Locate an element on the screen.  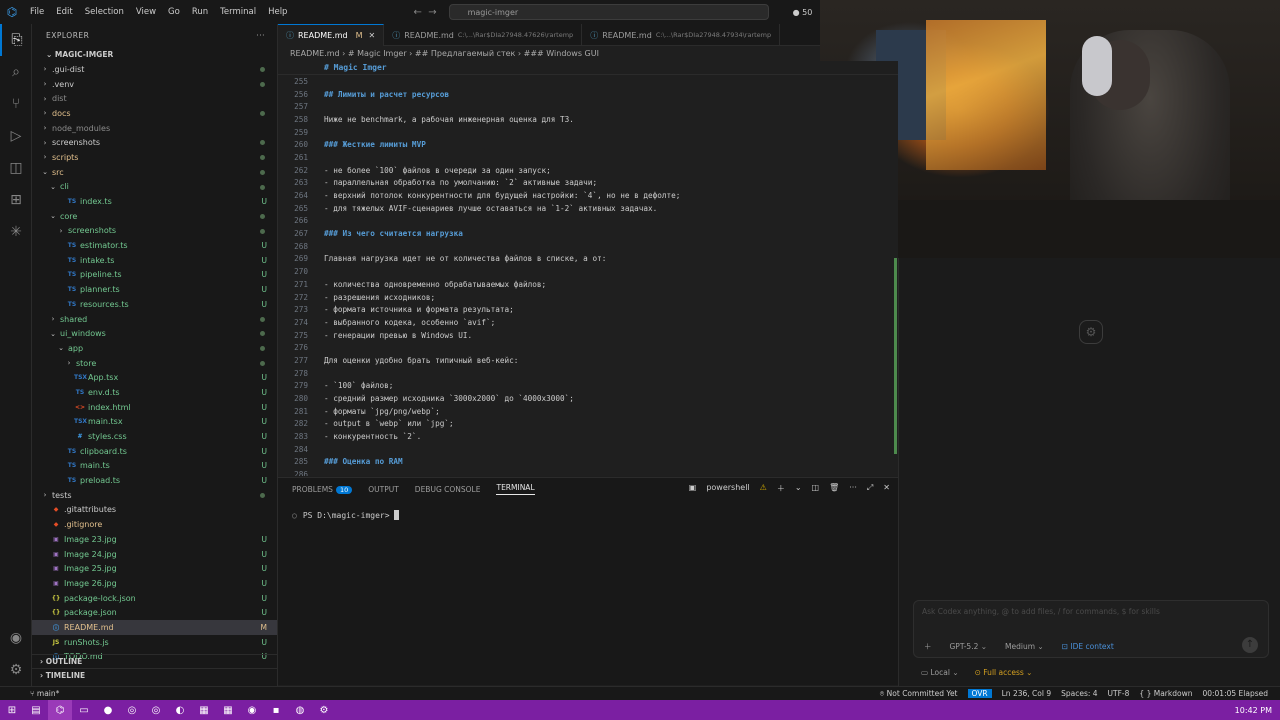
app-obs-icon: ◉ is located at coordinates (252, 710).